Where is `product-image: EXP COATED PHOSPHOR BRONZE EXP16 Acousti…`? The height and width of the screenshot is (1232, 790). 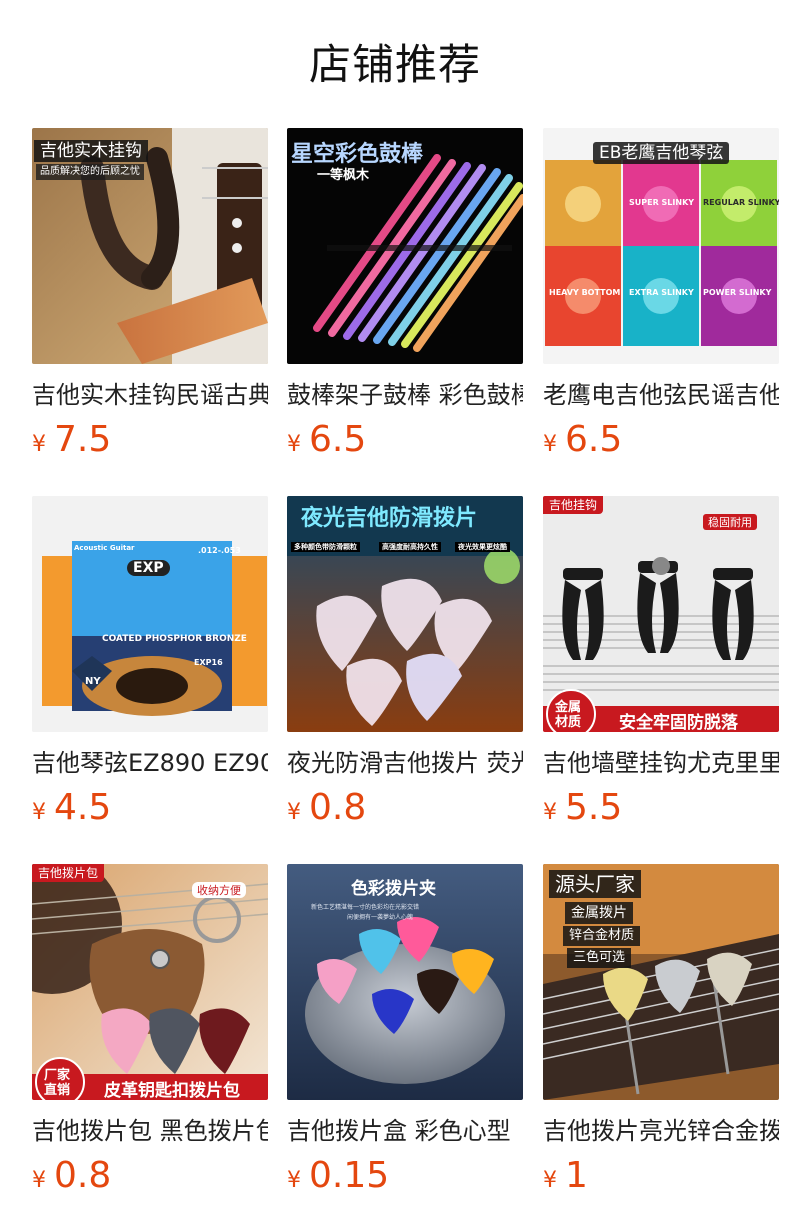 product-image: EXP COATED PHOSPHOR BRONZE EXP16 Acousti… is located at coordinates (150, 614).